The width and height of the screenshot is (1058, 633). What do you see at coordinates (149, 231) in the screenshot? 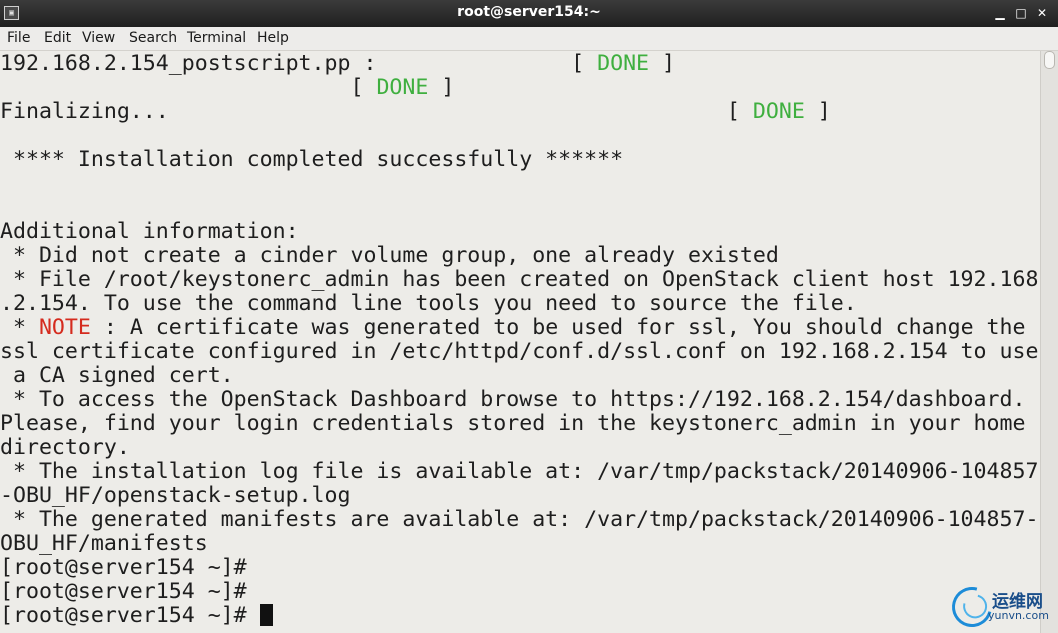
I see `output-line: Additional information:` at bounding box center [149, 231].